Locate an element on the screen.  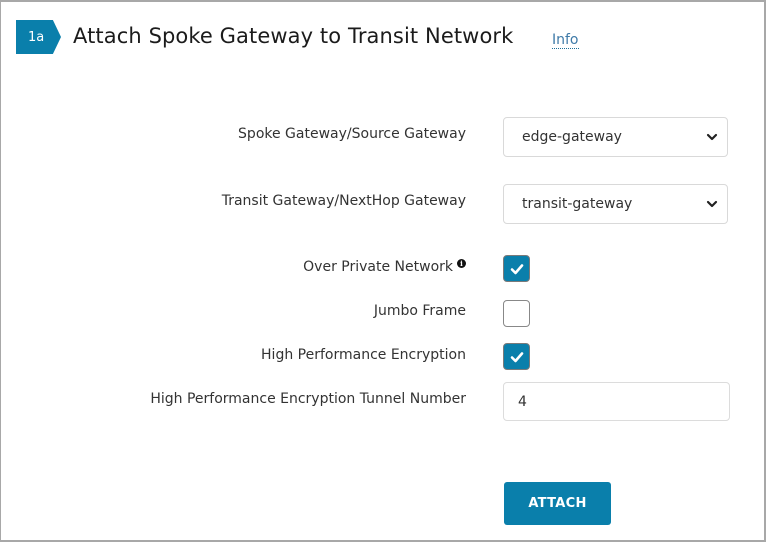
transit-gateway-select: transit-gateway is located at coordinates (615, 204).